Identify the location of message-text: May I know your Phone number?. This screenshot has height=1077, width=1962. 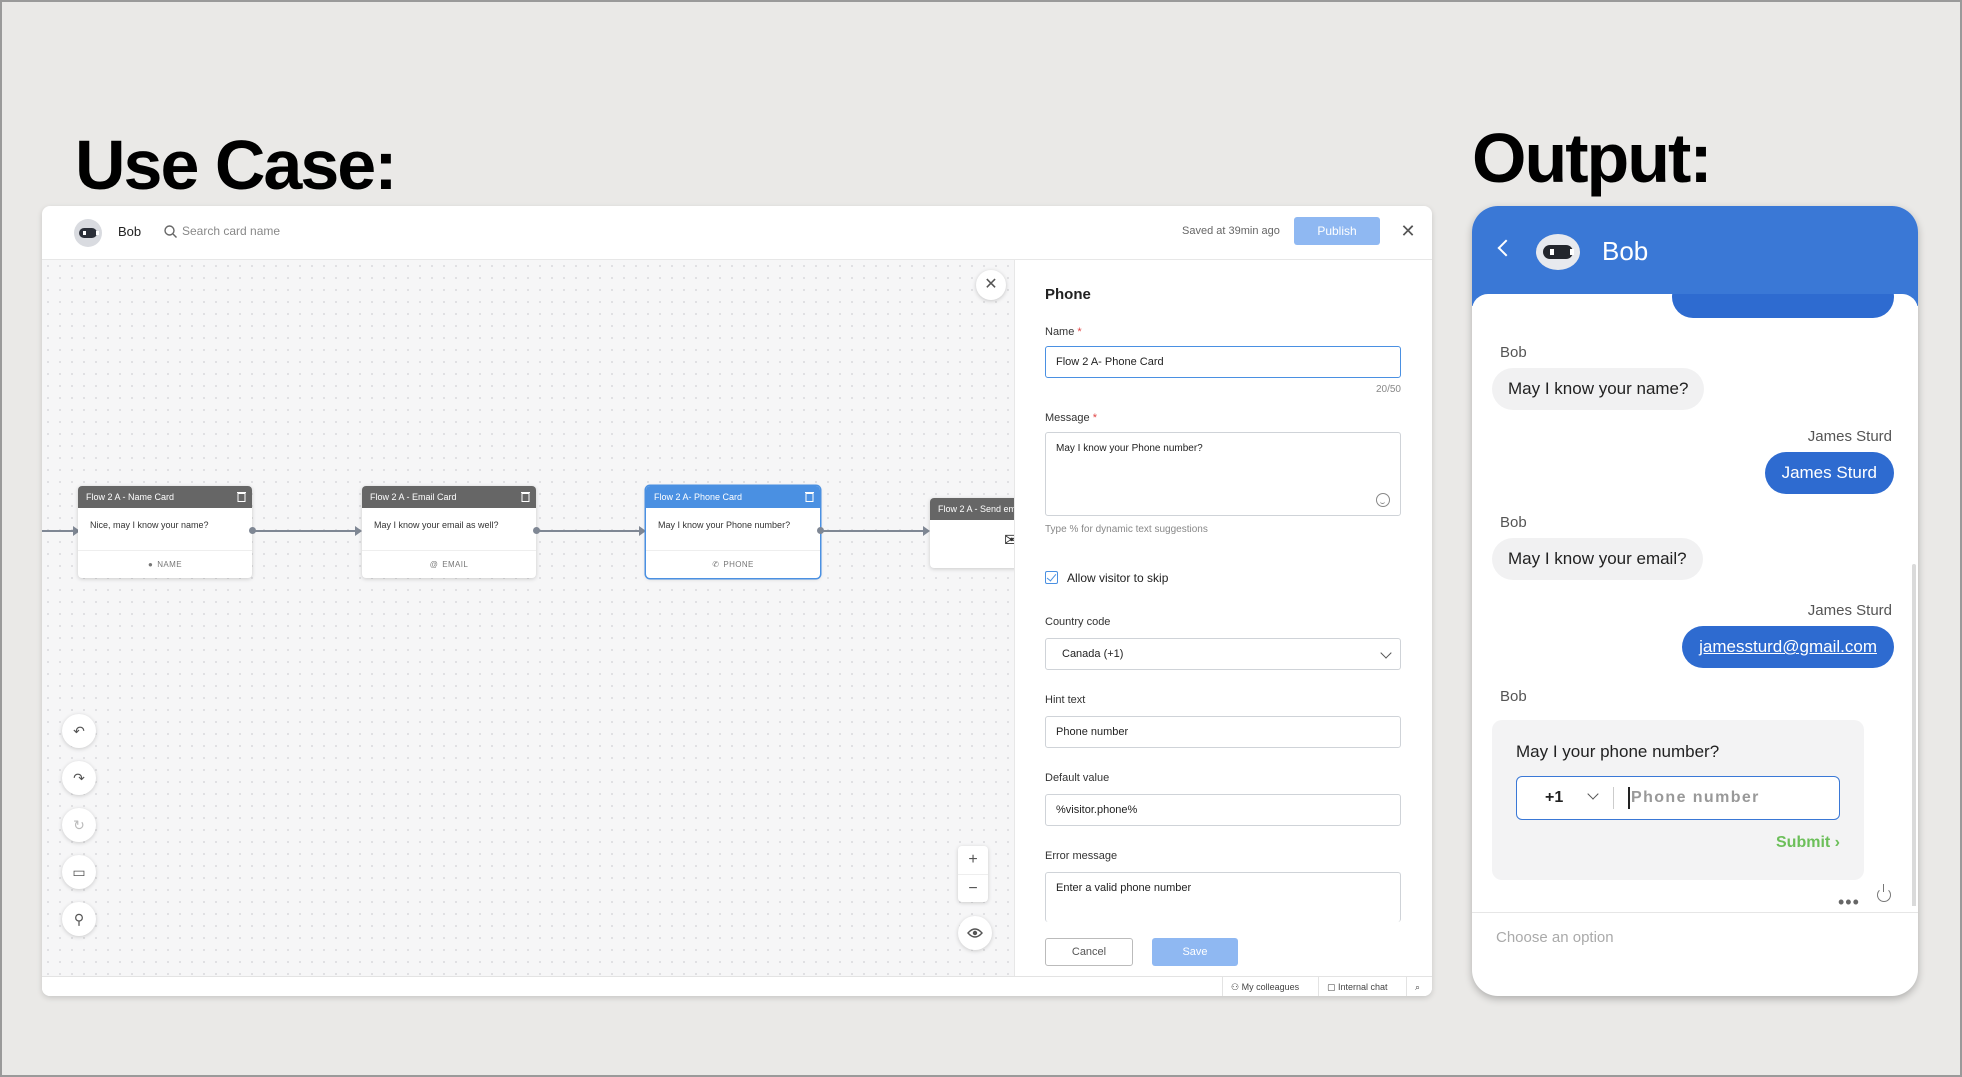
(1129, 448).